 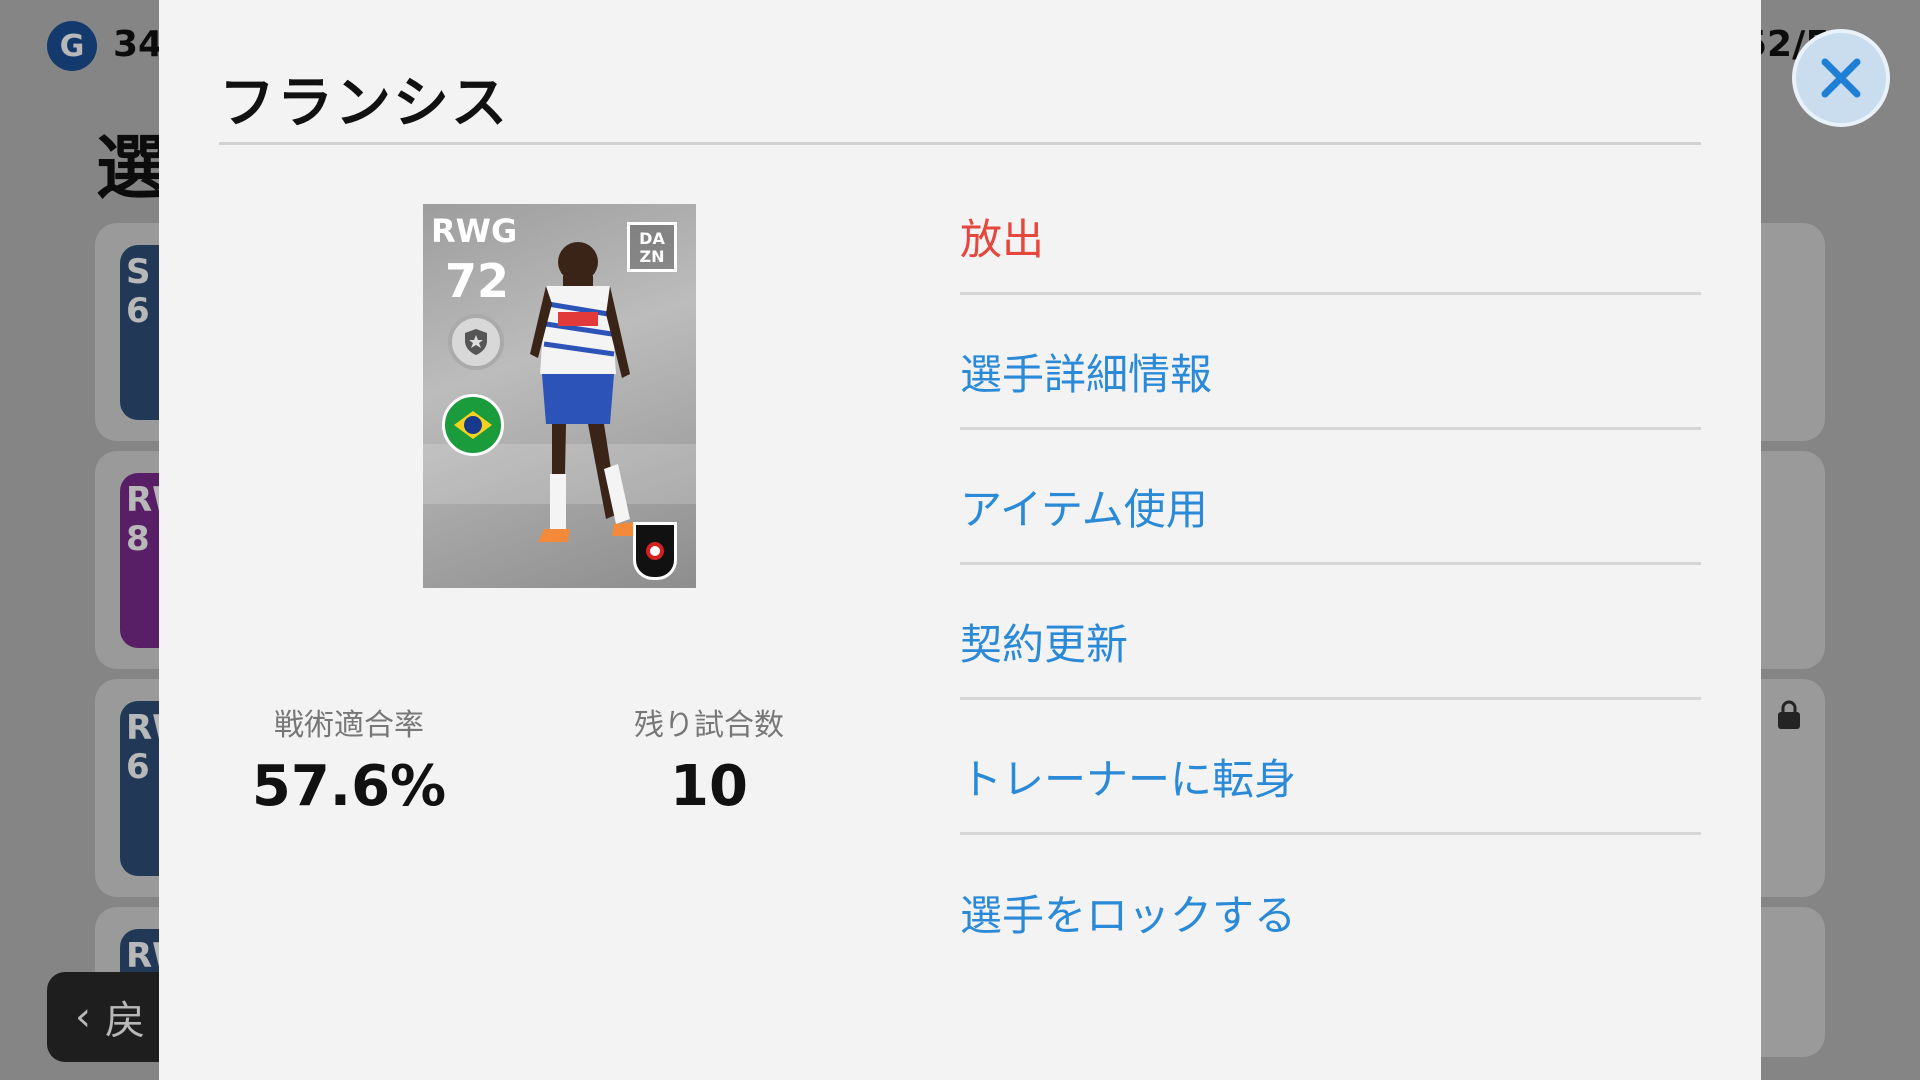 I want to click on stat-value: 10, so click(x=709, y=786).